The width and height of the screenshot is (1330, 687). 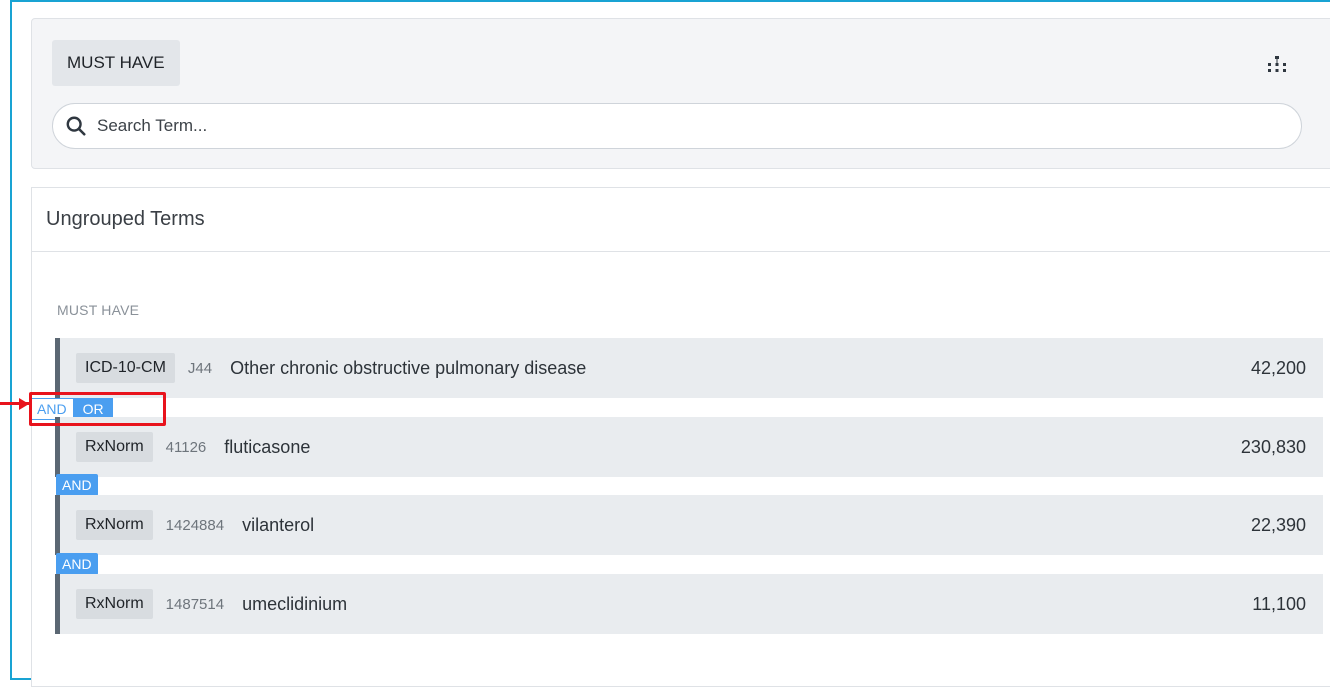 What do you see at coordinates (116, 63) in the screenshot?
I see `must-have-button: MUST HAVE` at bounding box center [116, 63].